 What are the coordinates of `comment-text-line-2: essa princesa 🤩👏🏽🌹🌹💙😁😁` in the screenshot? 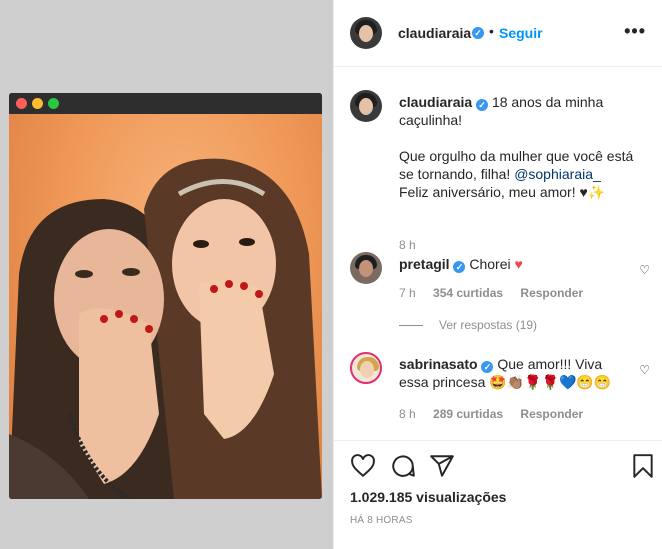 It's located at (505, 382).